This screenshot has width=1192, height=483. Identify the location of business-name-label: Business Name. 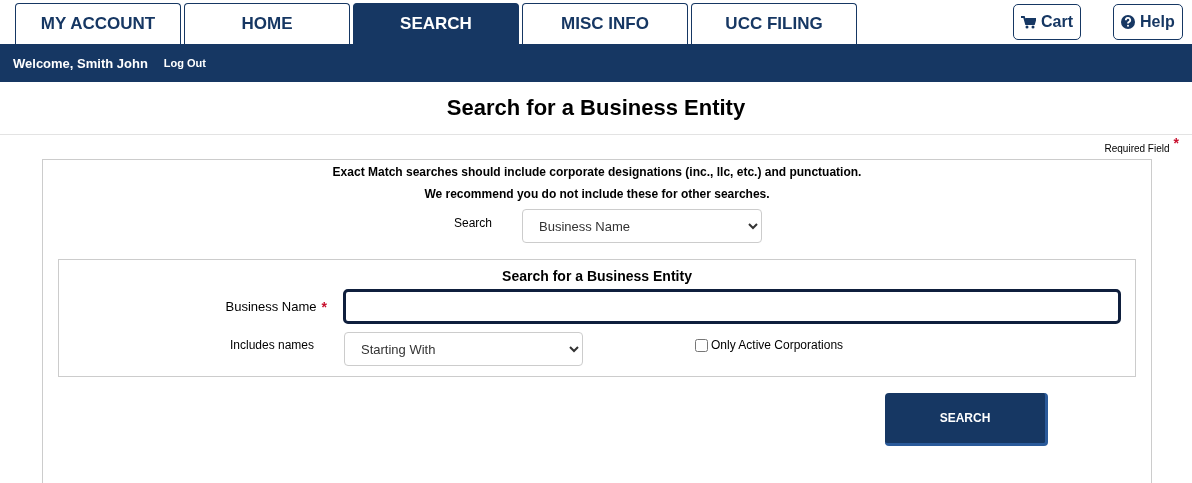
(271, 306).